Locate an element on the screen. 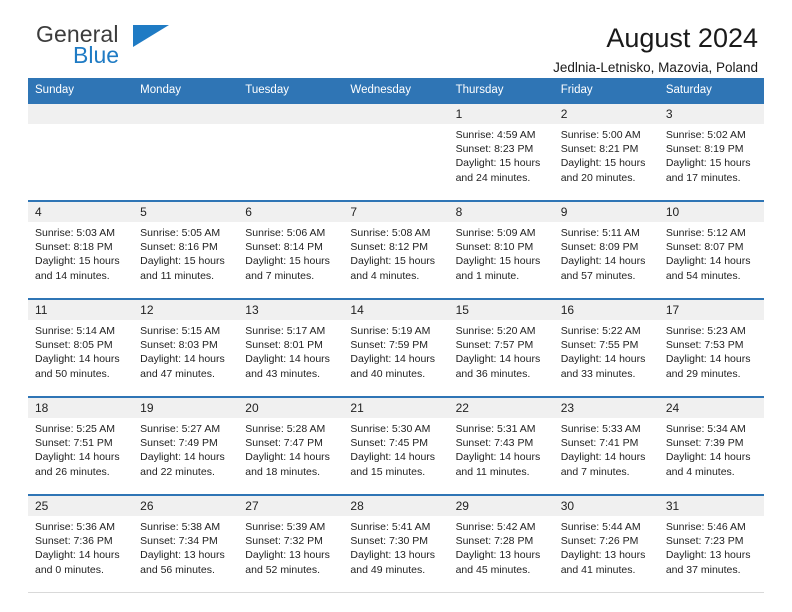  sunset-text: Sunset: 8:16 PM is located at coordinates (179, 247).